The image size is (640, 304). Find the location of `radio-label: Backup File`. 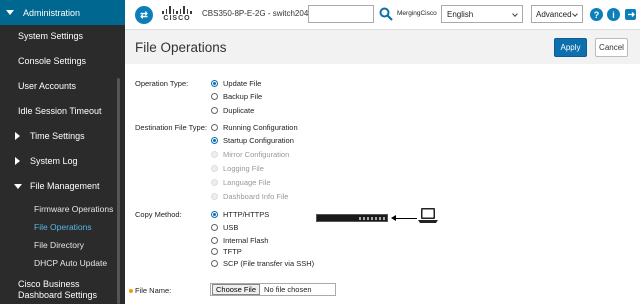

radio-label: Backup File is located at coordinates (243, 96).